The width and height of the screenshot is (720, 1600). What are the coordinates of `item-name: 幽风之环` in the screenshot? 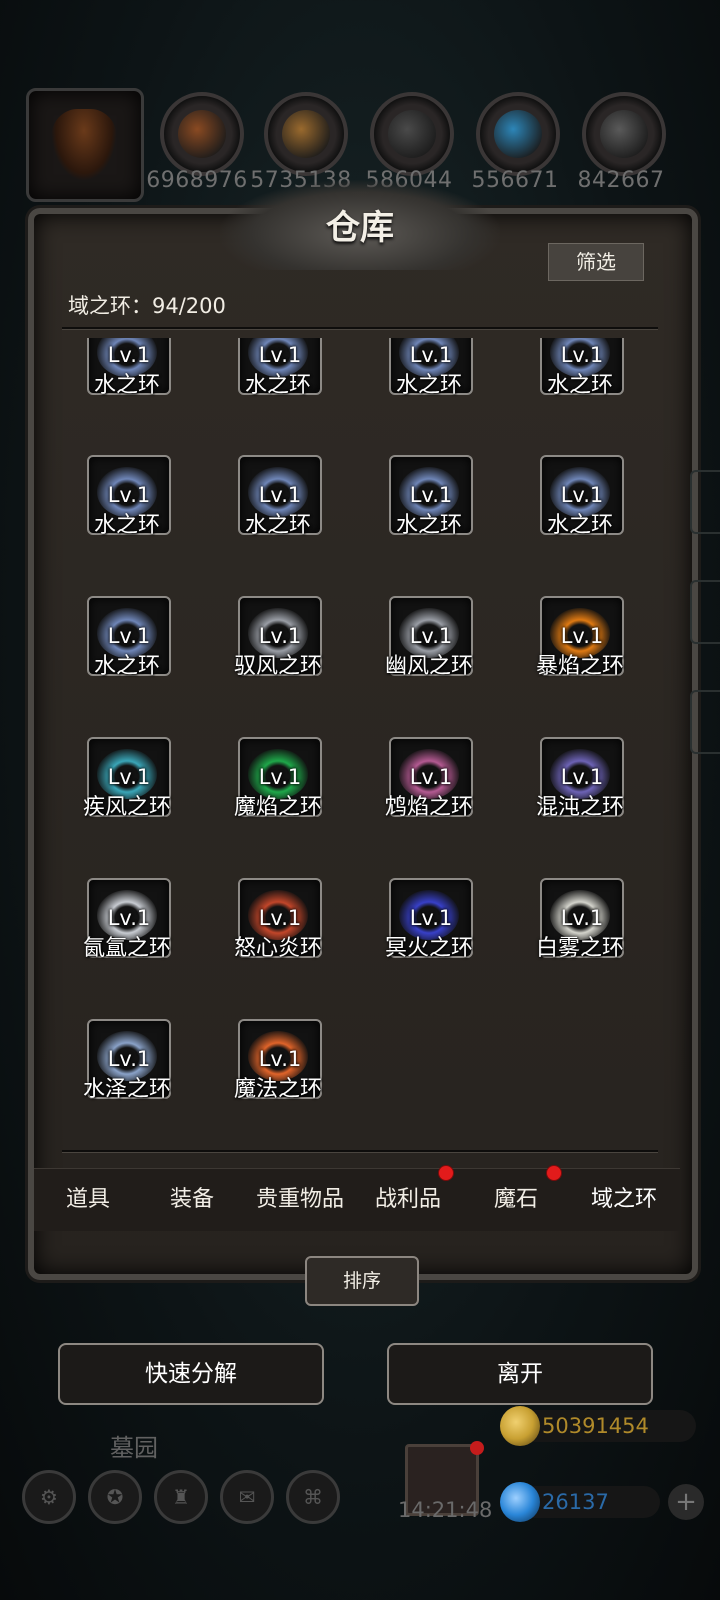 It's located at (428, 666).